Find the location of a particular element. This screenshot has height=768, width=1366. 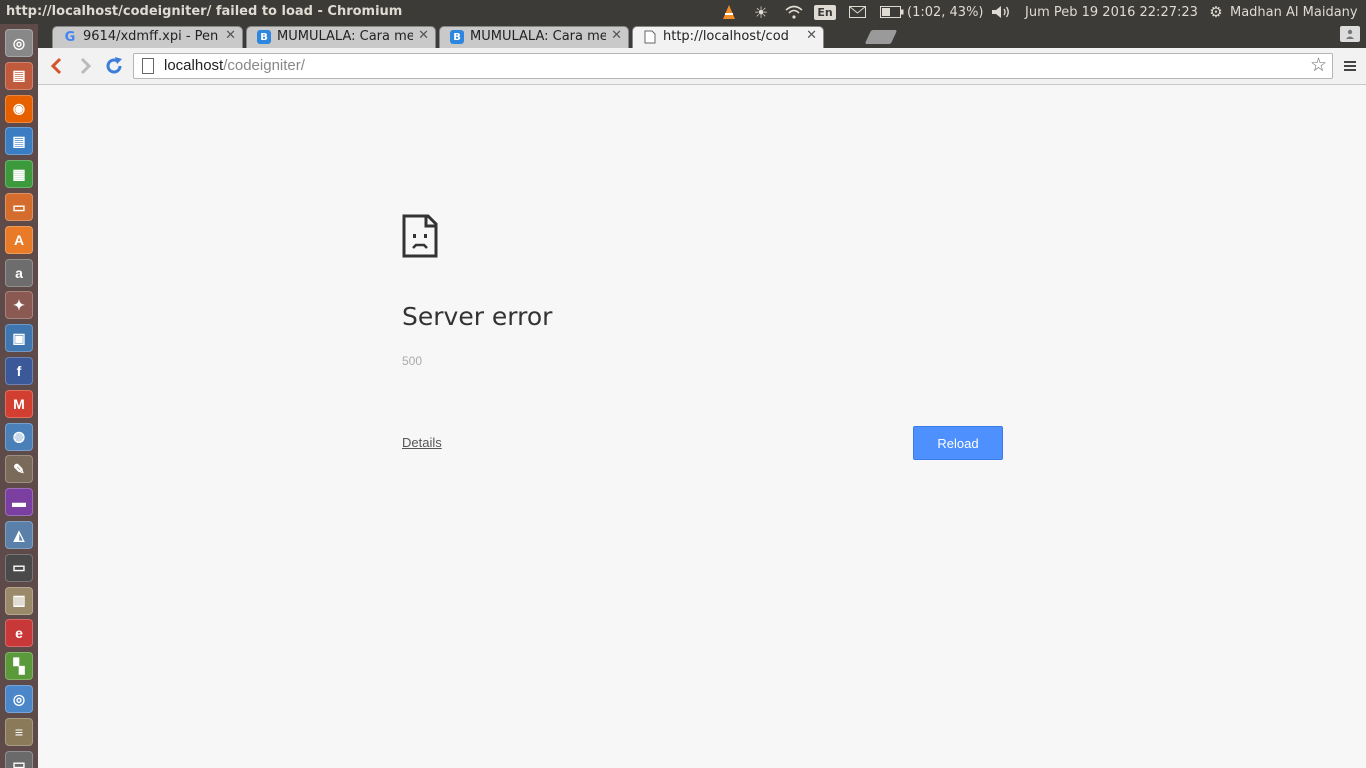

user-name: Madhan Al Maidany is located at coordinates (1294, 12).